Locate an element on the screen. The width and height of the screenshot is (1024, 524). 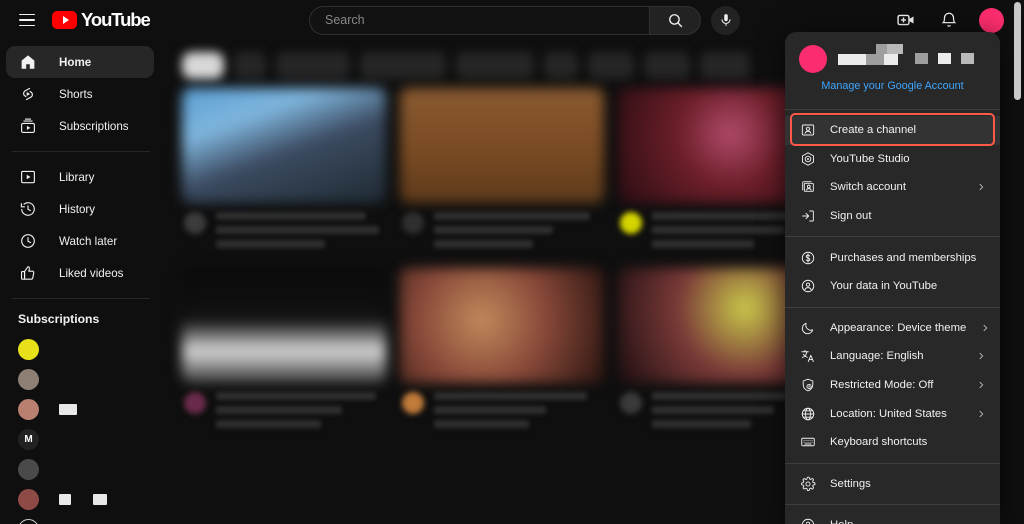
account-avatar-button is located at coordinates (991, 20).